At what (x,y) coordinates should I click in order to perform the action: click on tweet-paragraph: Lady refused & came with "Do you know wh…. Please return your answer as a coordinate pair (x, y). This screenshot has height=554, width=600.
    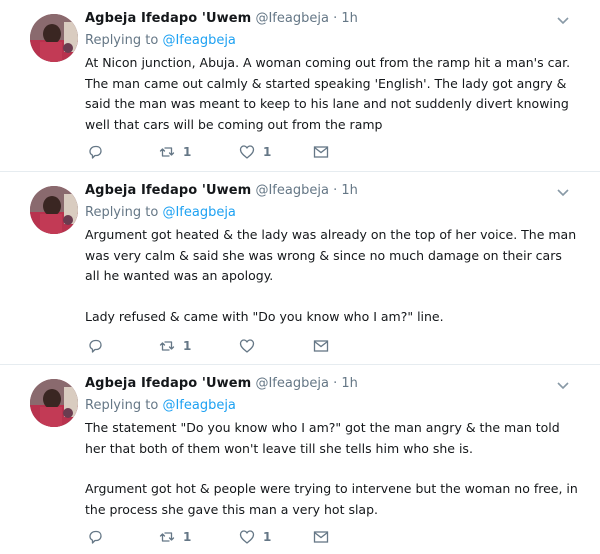
    Looking at the image, I should click on (264, 316).